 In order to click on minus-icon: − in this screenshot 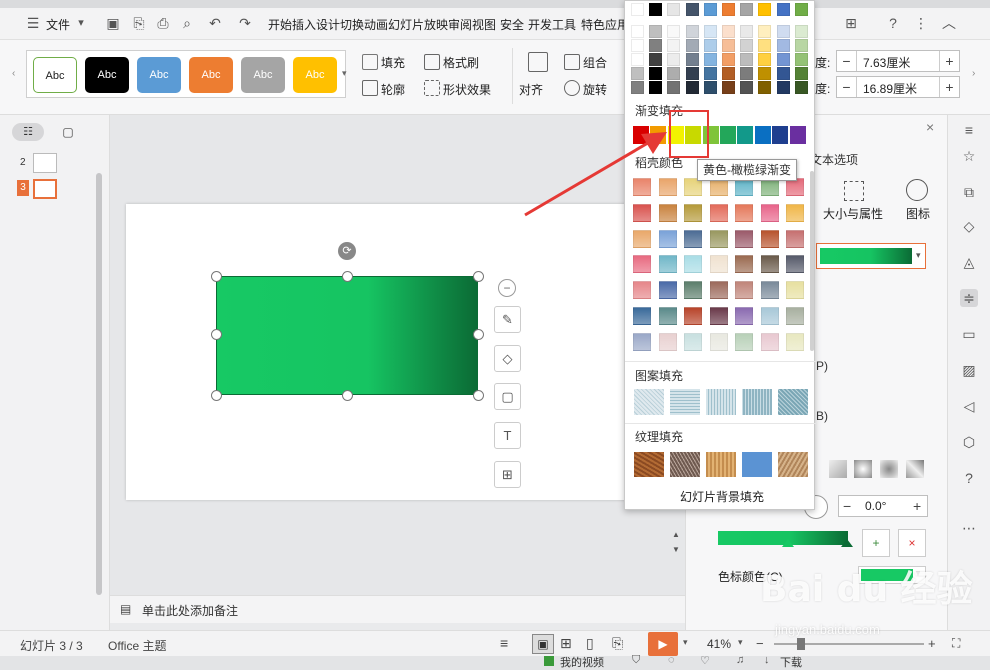, I will do `click(847, 87)`.